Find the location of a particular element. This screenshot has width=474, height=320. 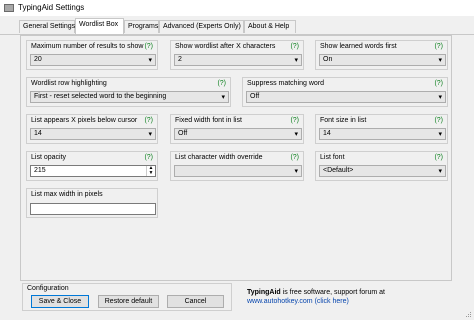

tab-programs: Programs is located at coordinates (141, 26).